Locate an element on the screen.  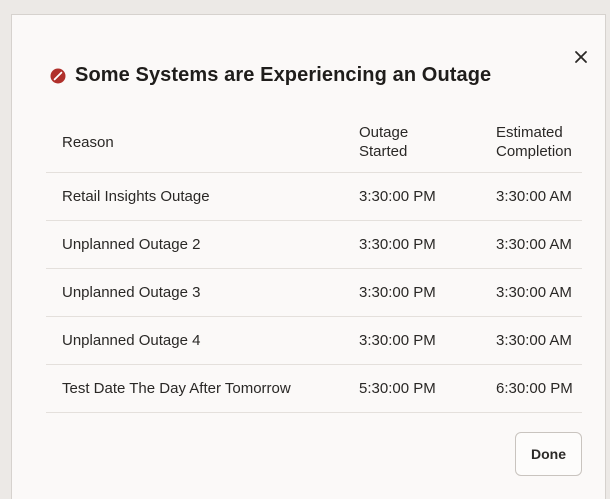
dialog-title: Some Systems are Experiencing an Outage is located at coordinates (283, 75).